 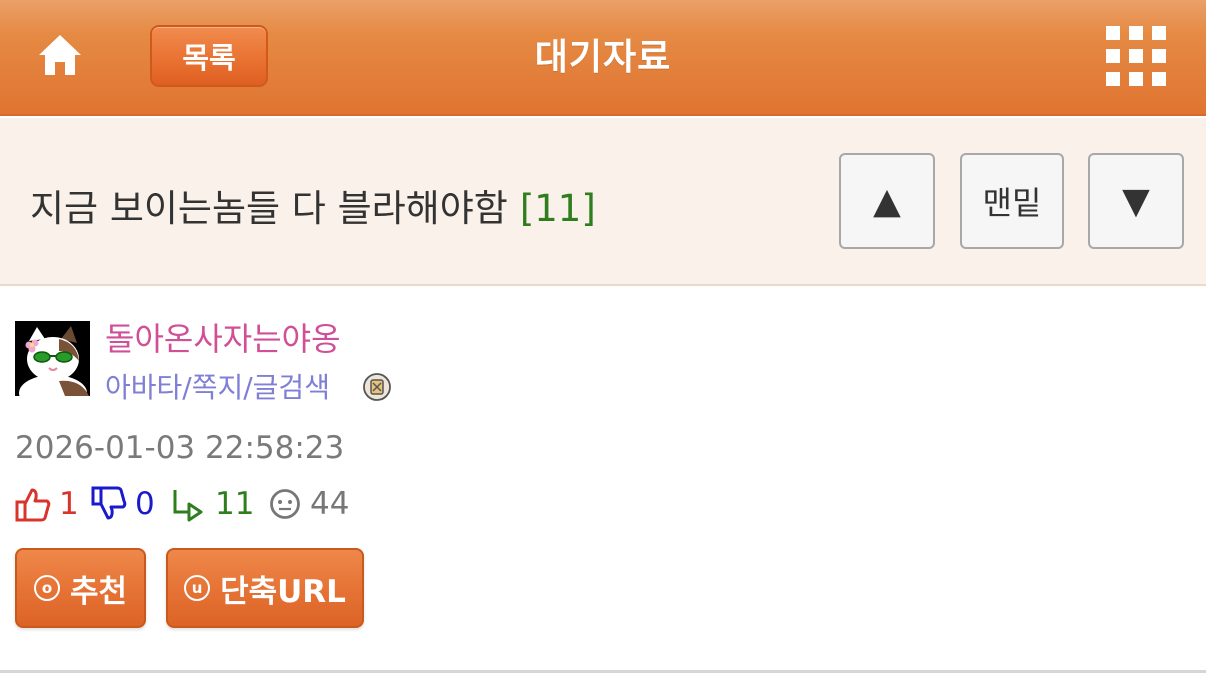 I want to click on thumbs-up-icon, so click(x=33, y=505).